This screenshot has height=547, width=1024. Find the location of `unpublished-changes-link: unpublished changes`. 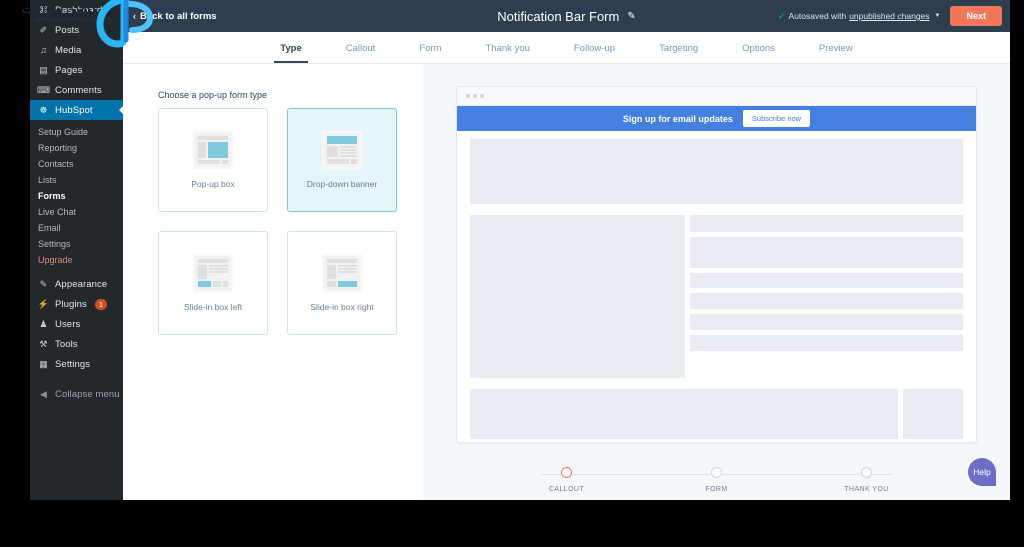

unpublished-changes-link: unpublished changes is located at coordinates (889, 16).